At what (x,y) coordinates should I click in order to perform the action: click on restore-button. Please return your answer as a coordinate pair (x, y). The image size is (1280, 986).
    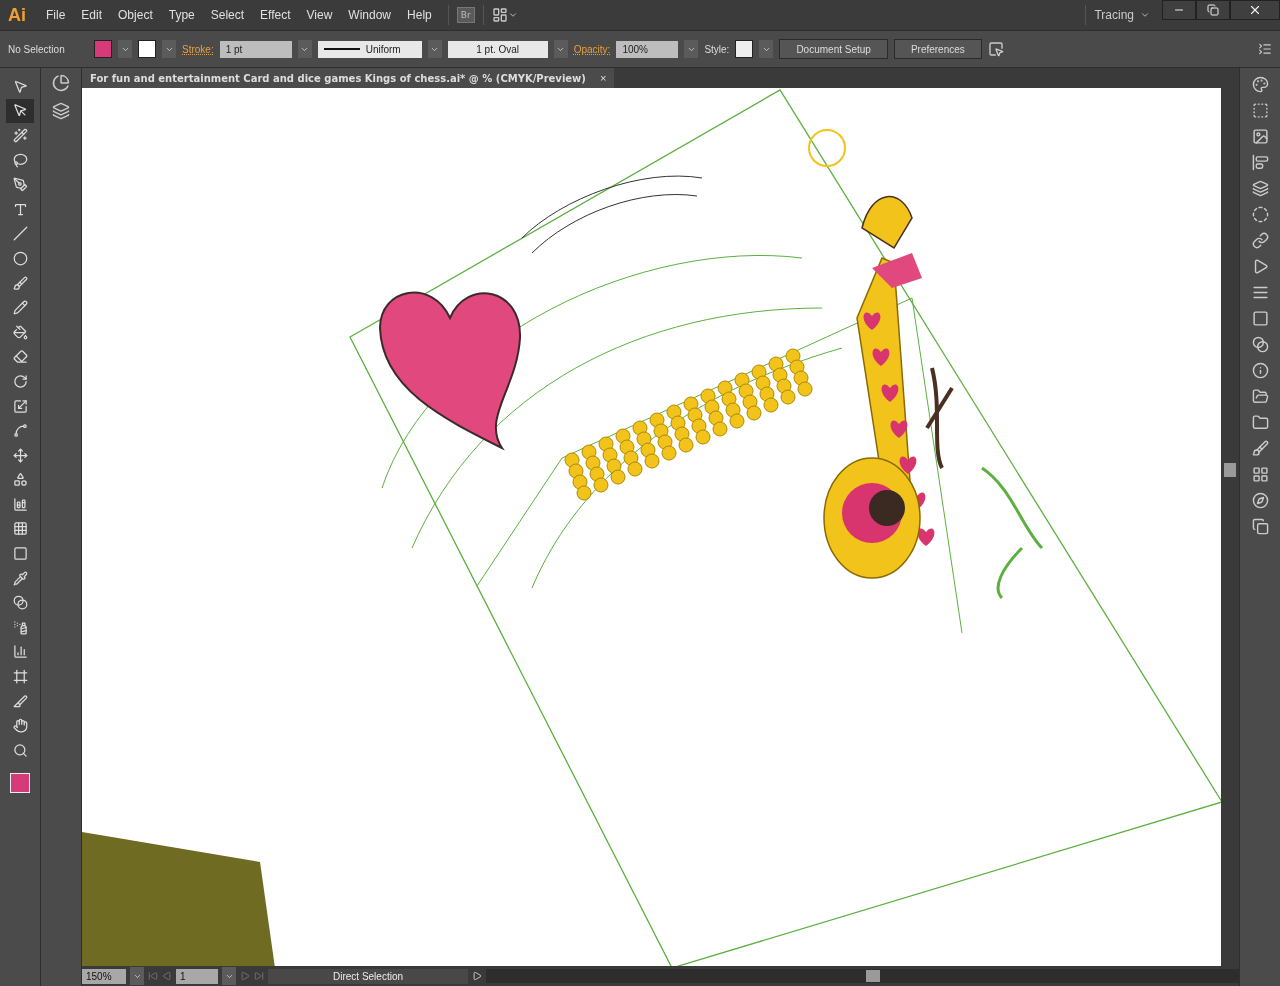
    Looking at the image, I should click on (1213, 10).